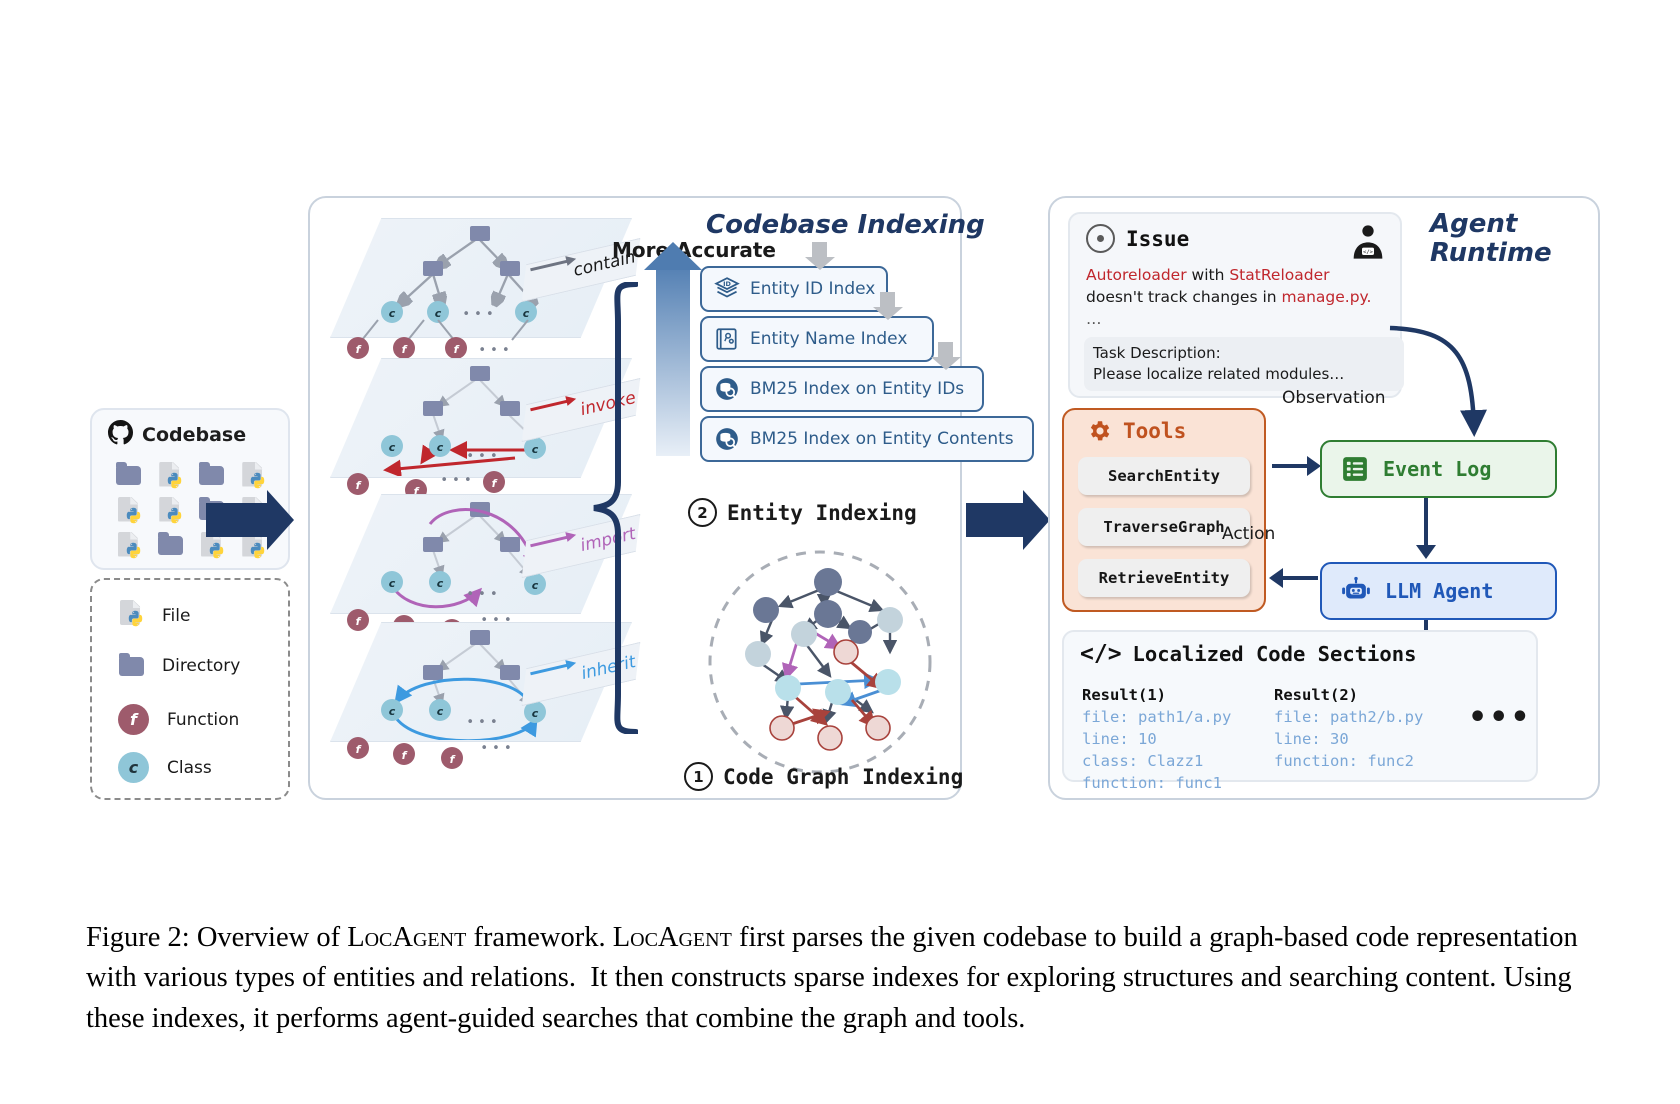  I want to click on task-title: Task Description:, so click(1157, 353).